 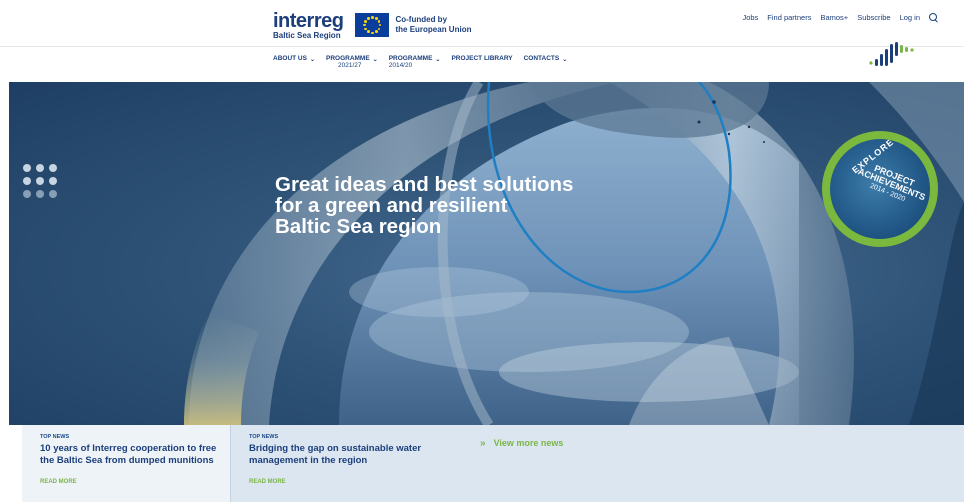 What do you see at coordinates (933, 17) in the screenshot?
I see `search-icon` at bounding box center [933, 17].